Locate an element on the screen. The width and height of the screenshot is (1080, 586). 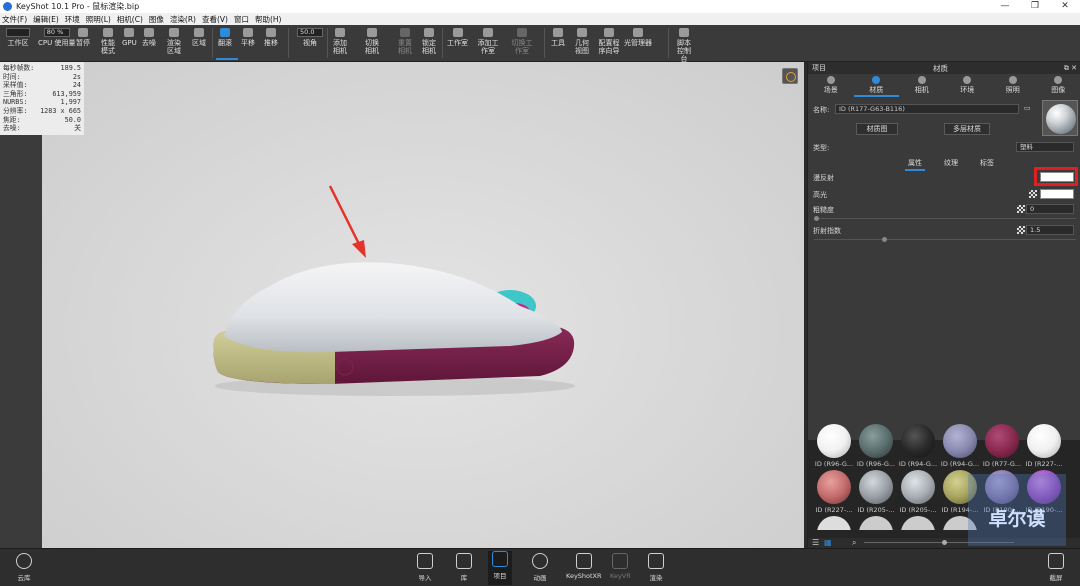
tab-lighting: 照明 is located at coordinates (1013, 86).